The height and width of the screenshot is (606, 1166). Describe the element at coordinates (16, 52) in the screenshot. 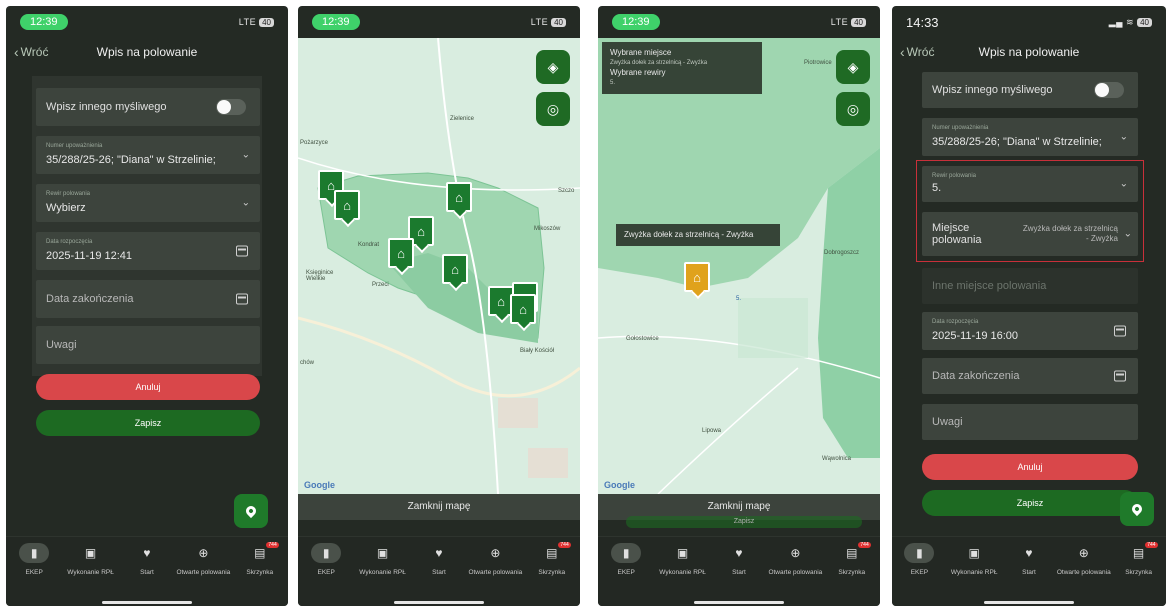

I see `chevron-left-icon: ‹` at that location.